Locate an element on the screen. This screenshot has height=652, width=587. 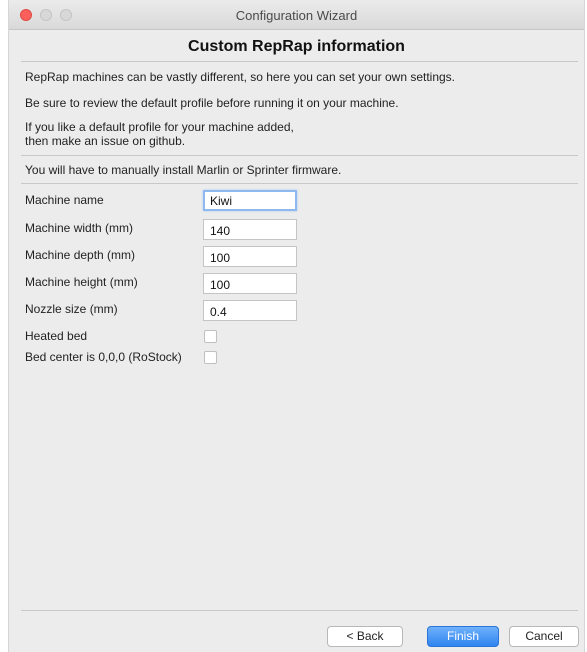
machine-height-input is located at coordinates (250, 283).